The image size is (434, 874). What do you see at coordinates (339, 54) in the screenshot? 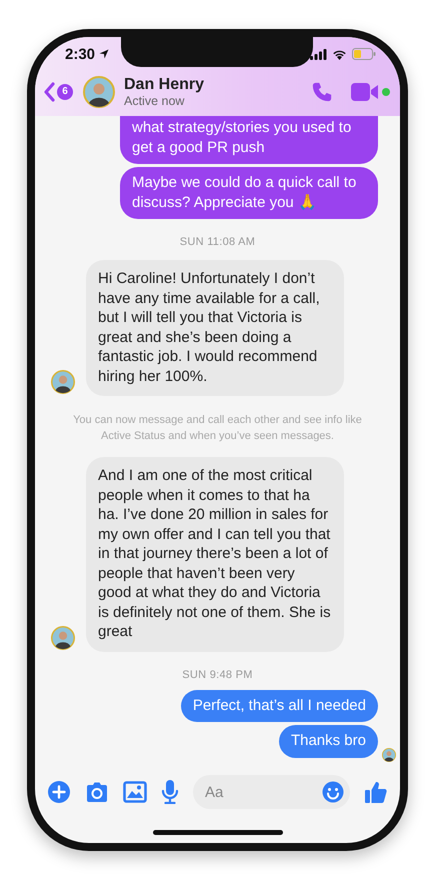
I see `wifi-icon` at bounding box center [339, 54].